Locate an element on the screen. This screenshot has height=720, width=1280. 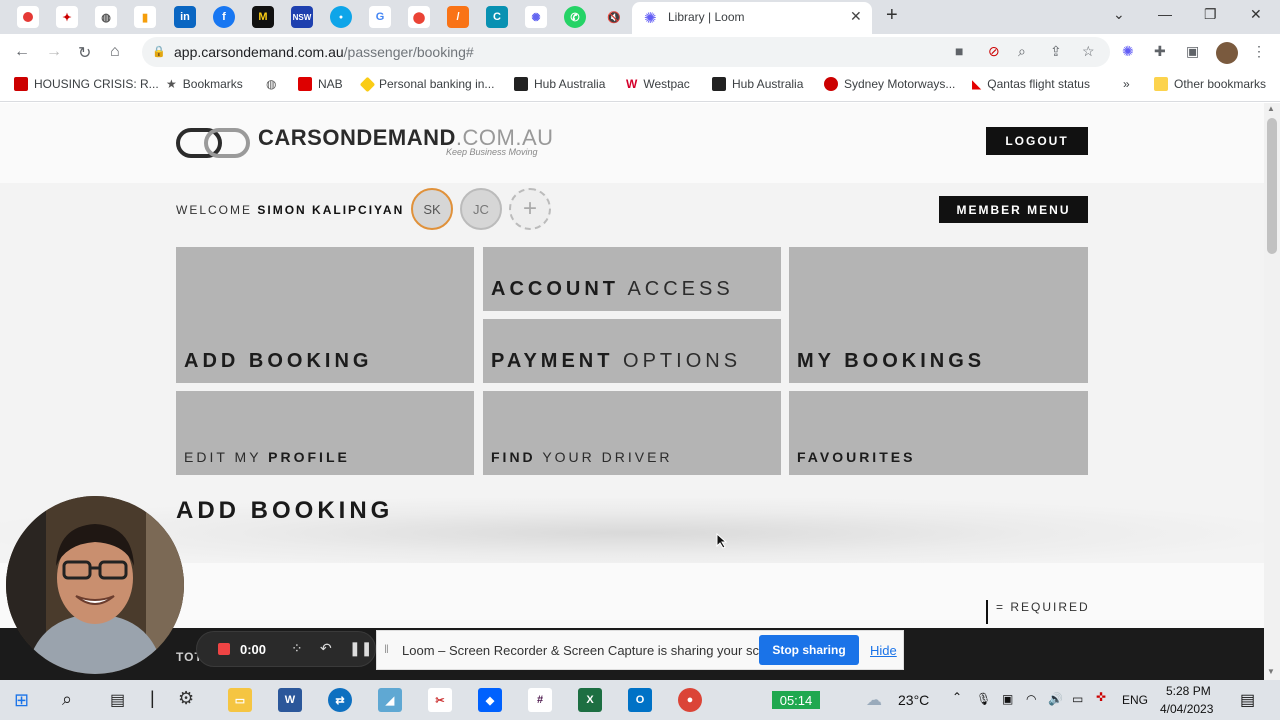
tile-favourites: FAVOURITES is located at coordinates (938, 433).